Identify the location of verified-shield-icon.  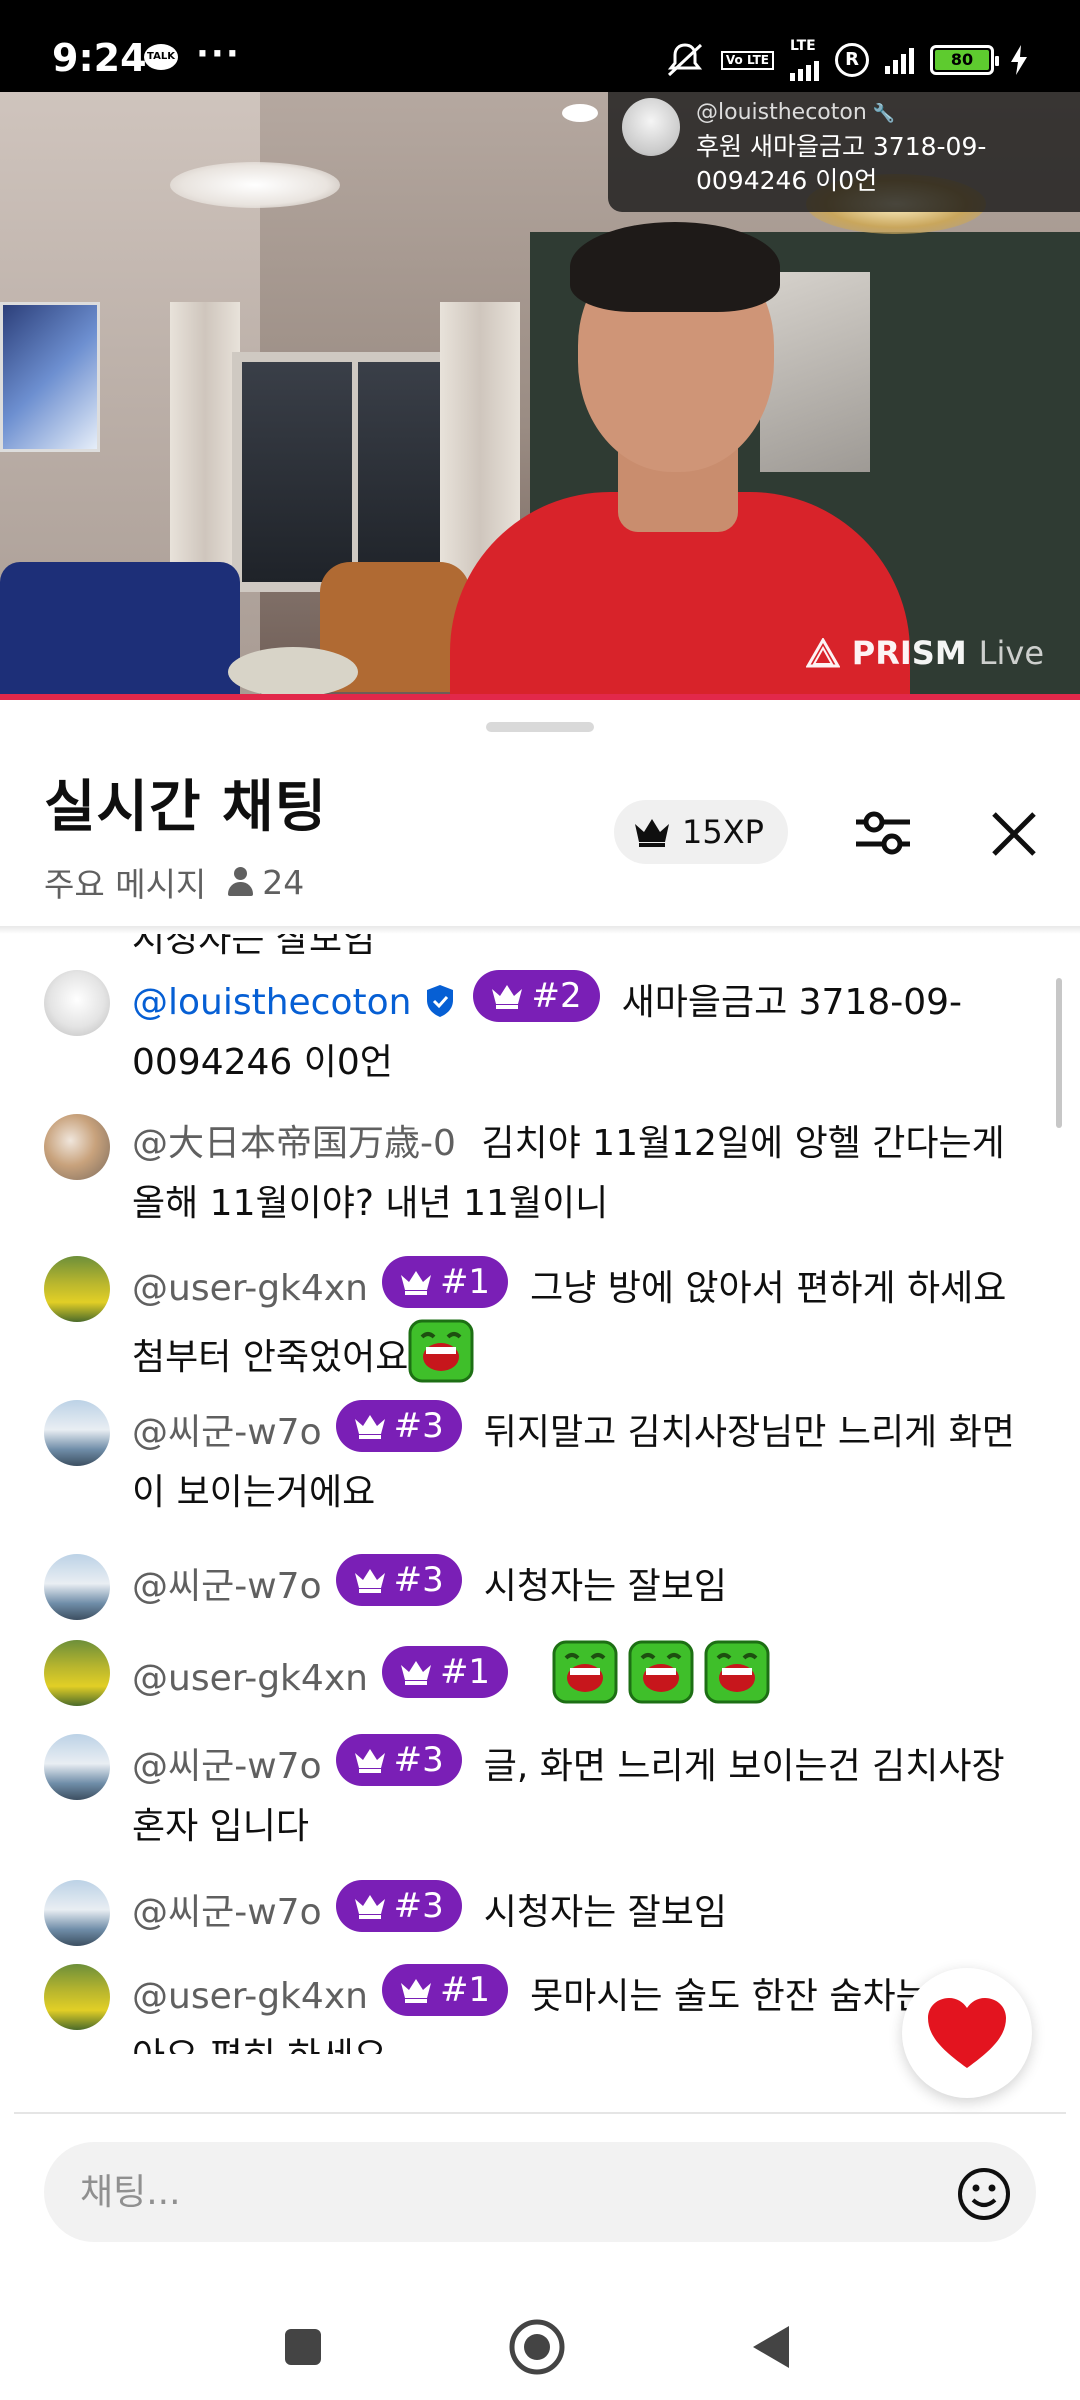
(440, 1001).